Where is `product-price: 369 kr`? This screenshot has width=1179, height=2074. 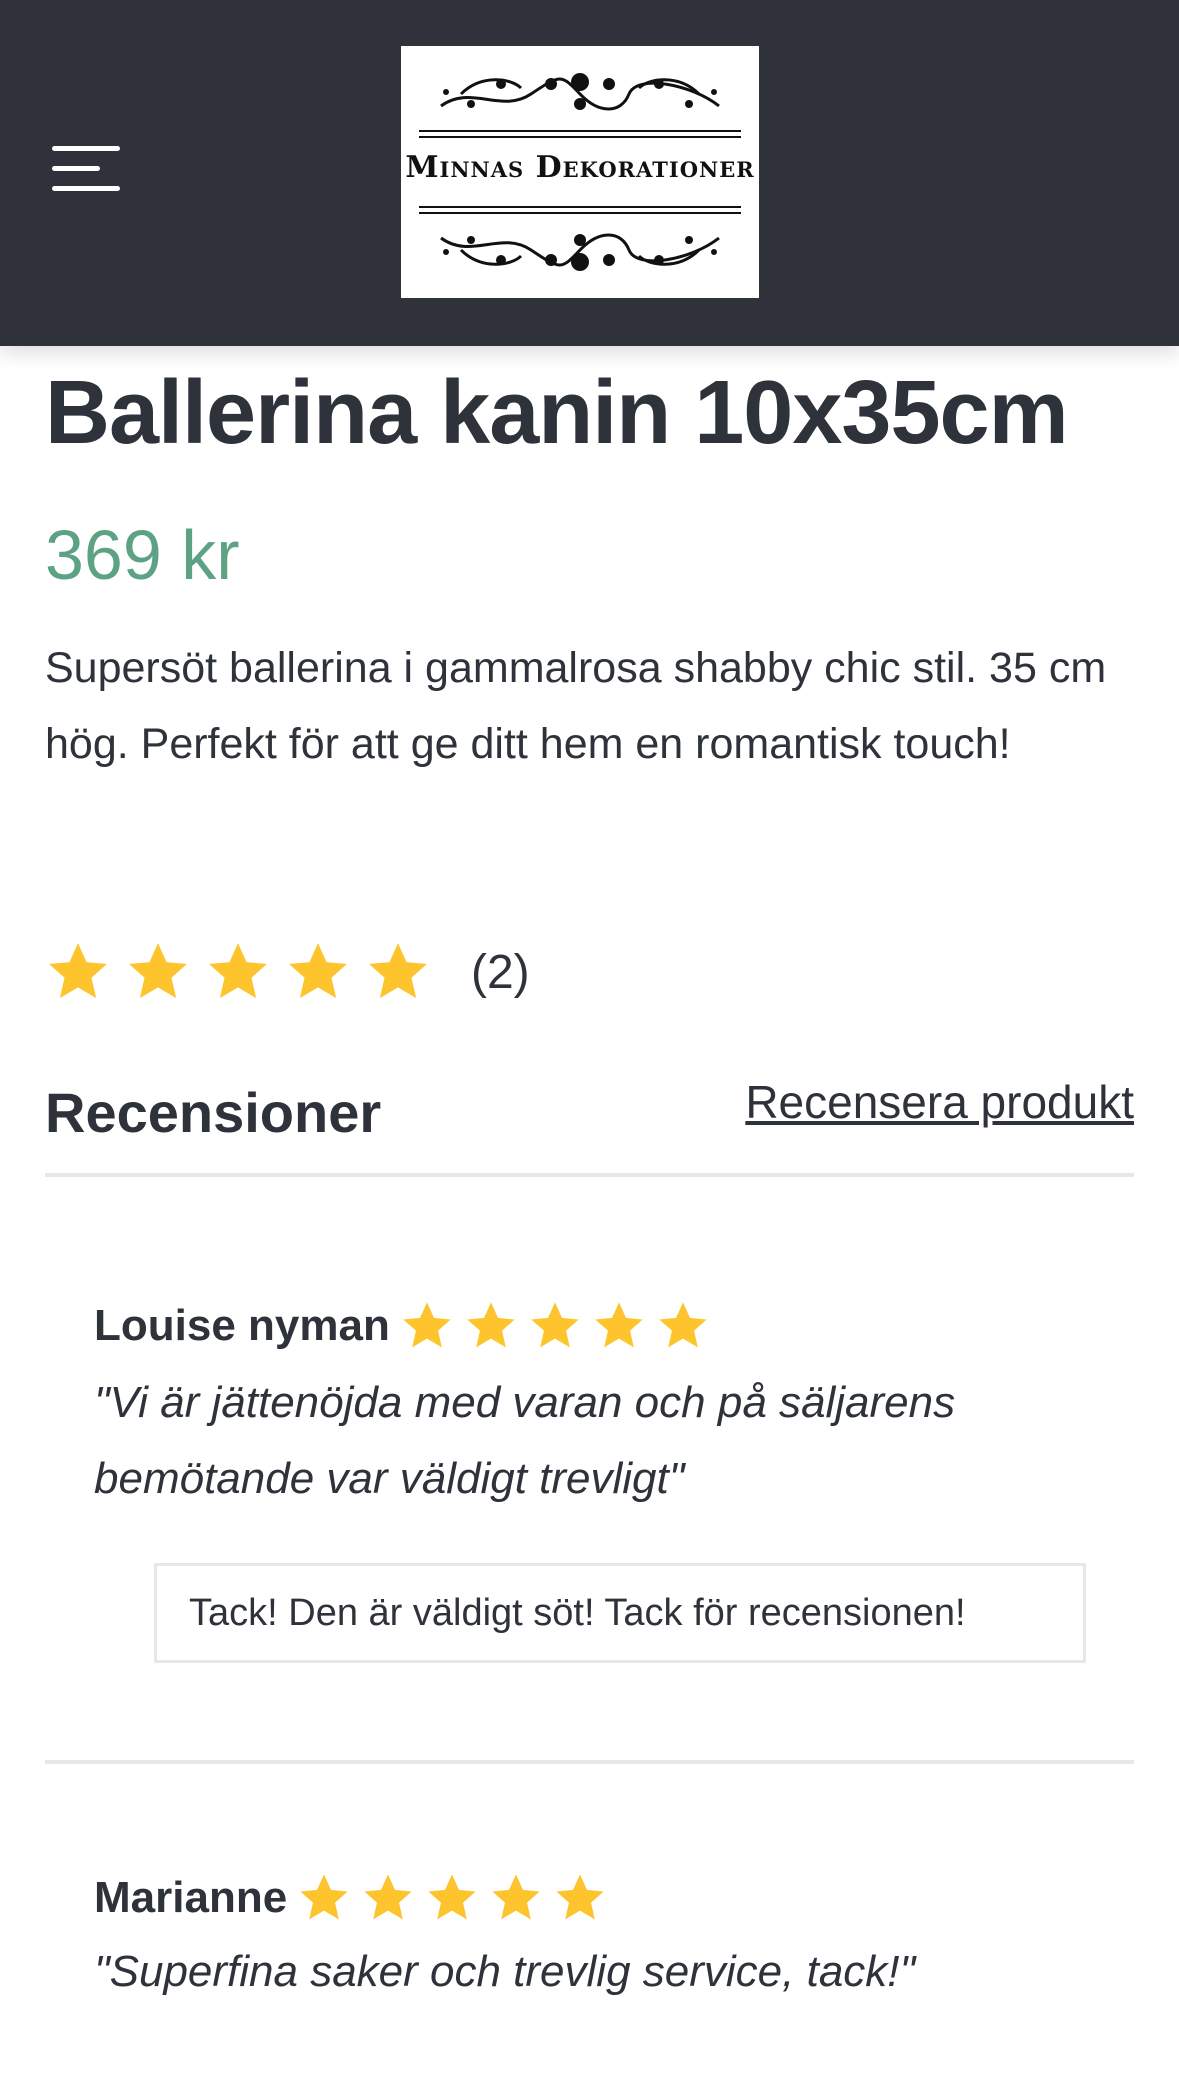
product-price: 369 kr is located at coordinates (142, 555).